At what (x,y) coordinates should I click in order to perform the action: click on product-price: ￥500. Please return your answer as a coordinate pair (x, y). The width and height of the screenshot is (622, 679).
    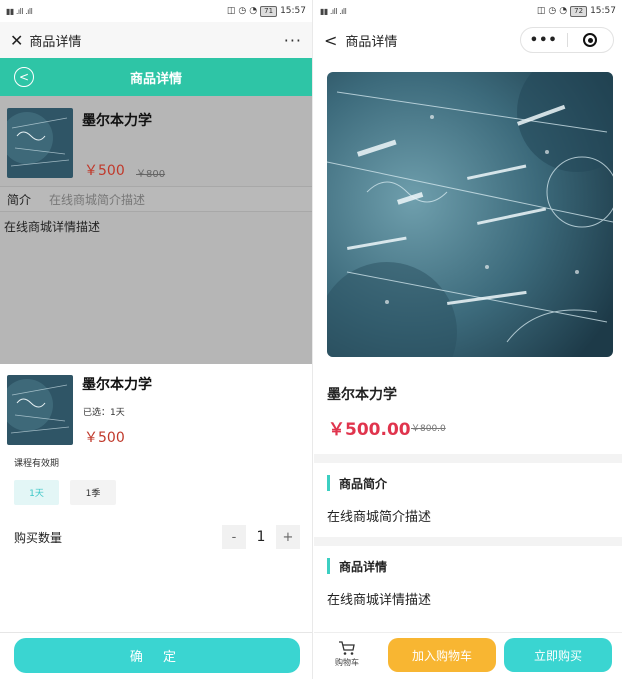
    Looking at the image, I should click on (104, 171).